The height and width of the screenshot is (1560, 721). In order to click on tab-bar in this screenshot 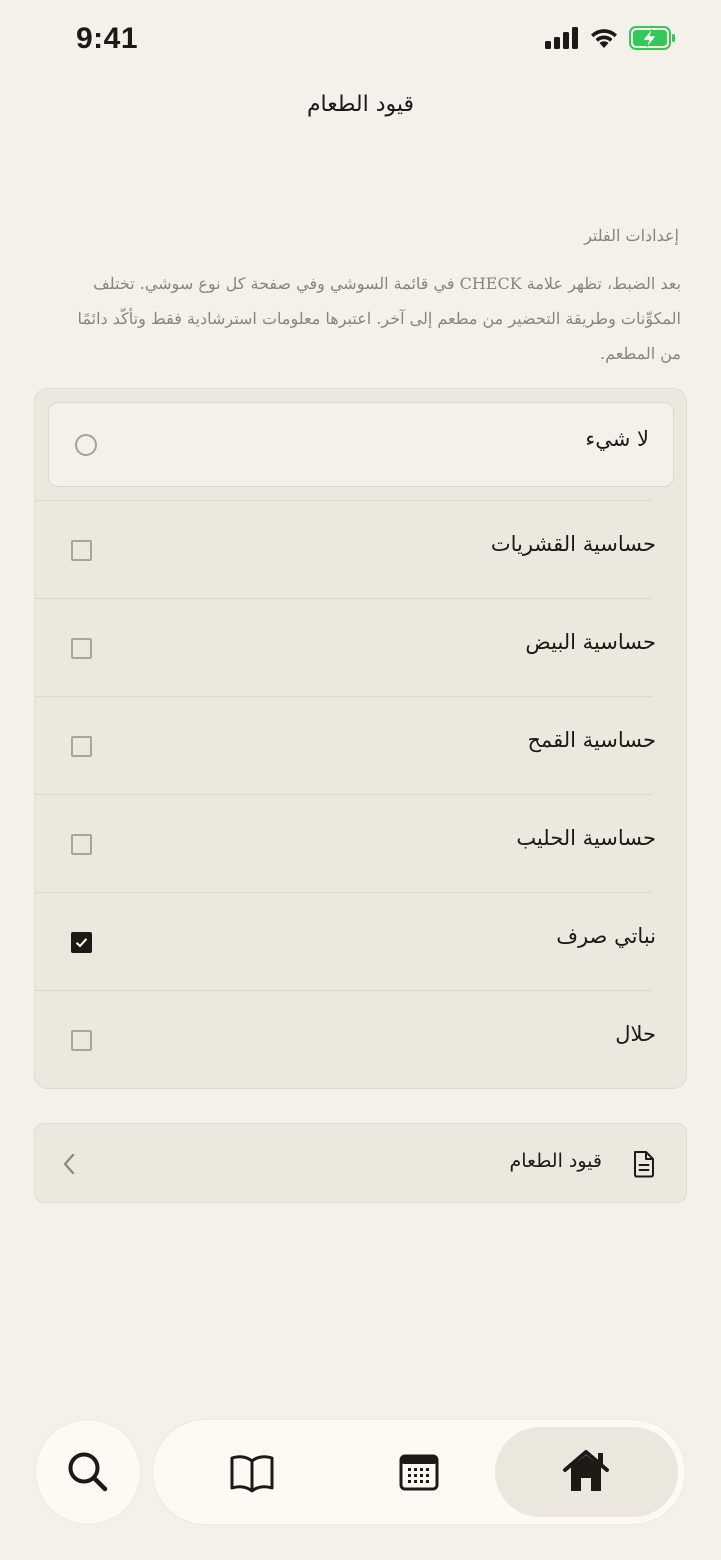, I will do `click(419, 1472)`.